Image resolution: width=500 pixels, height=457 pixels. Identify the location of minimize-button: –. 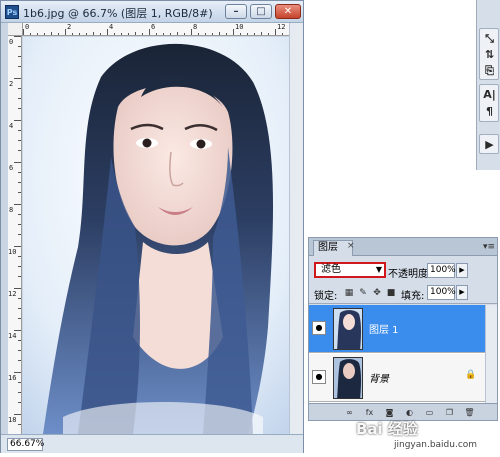
(236, 11).